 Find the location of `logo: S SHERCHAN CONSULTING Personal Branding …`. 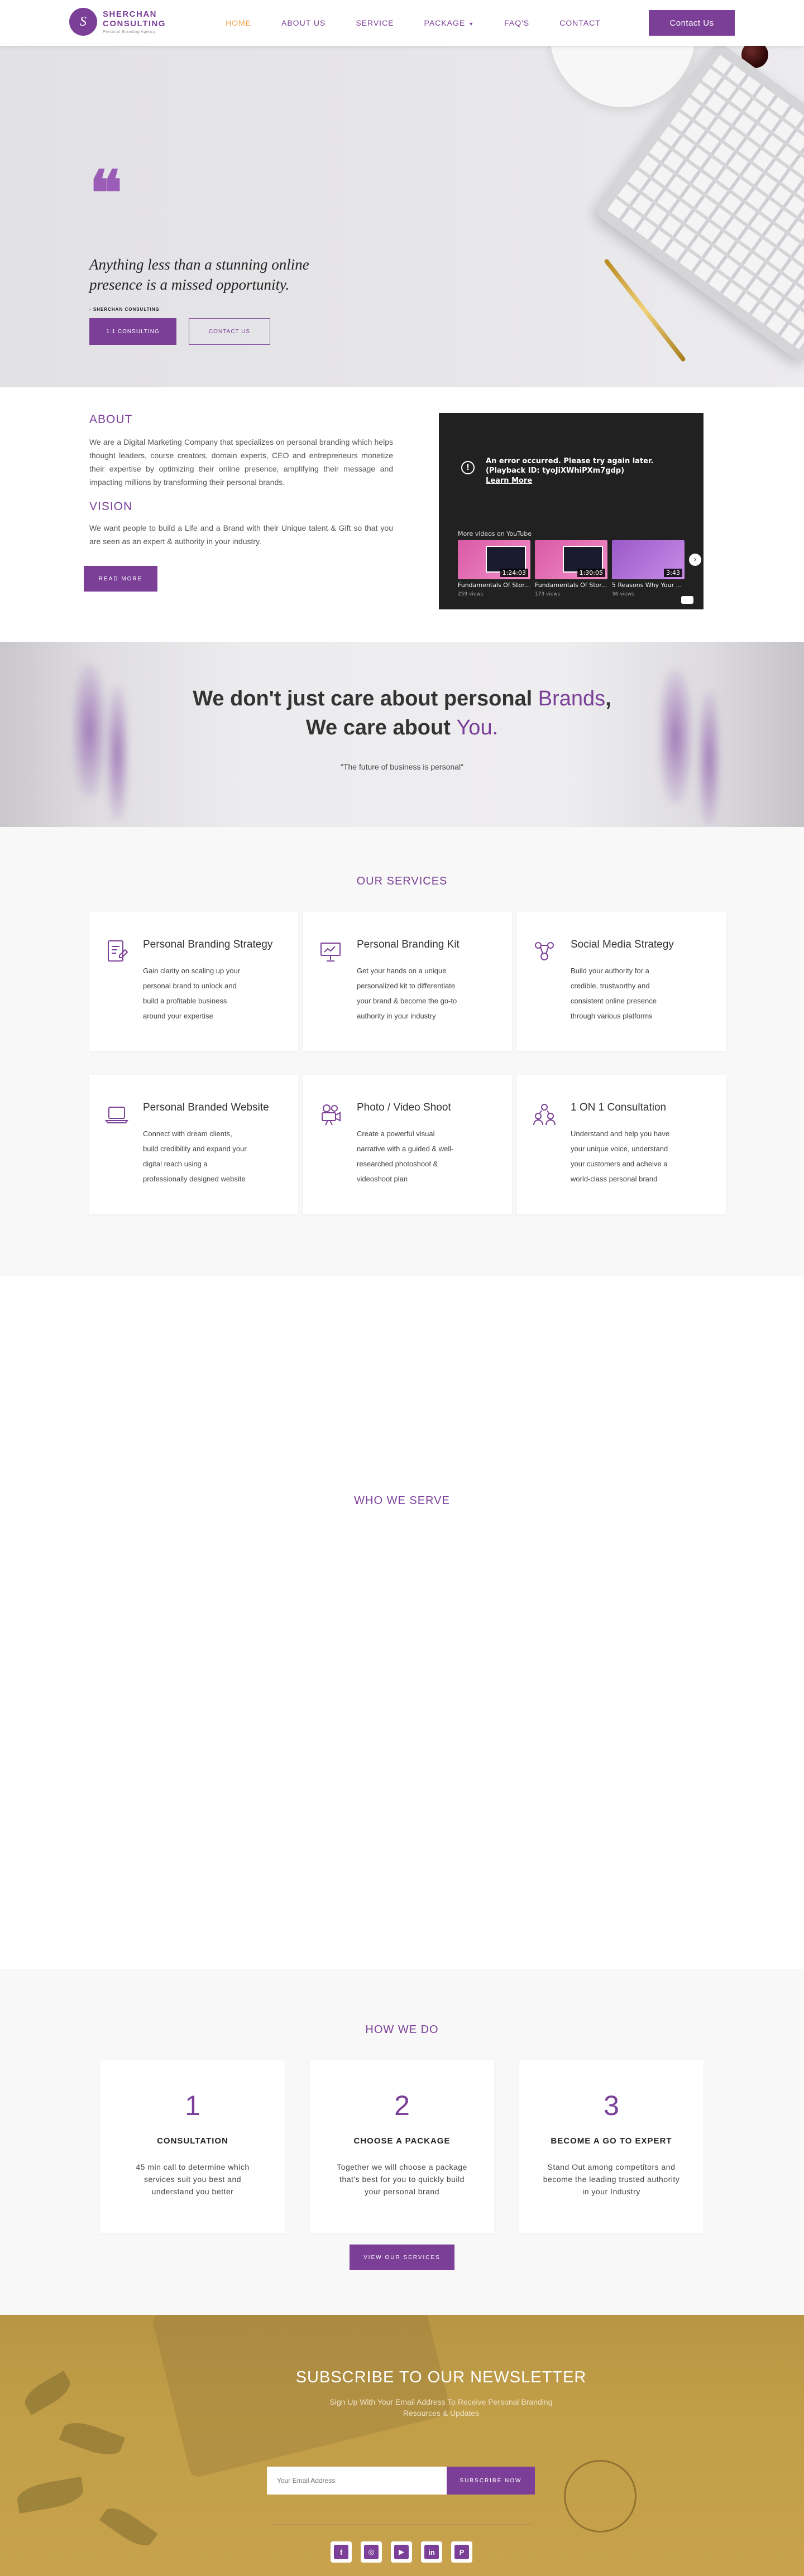

logo: S SHERCHAN CONSULTING Personal Branding … is located at coordinates (117, 22).